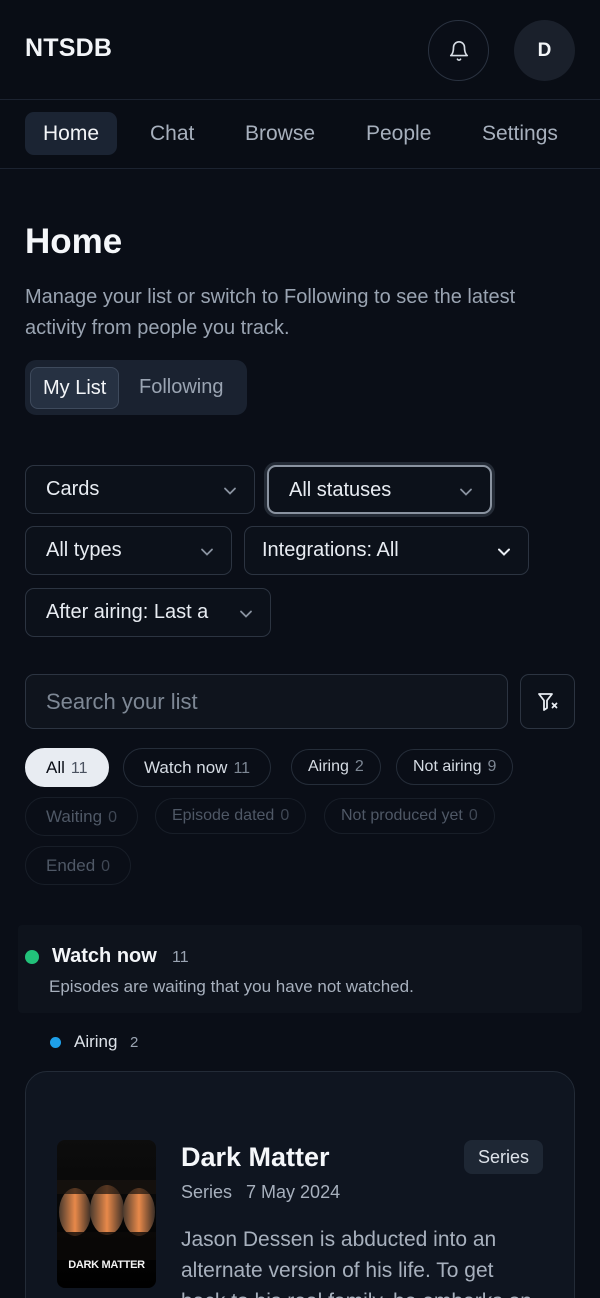  I want to click on card-date: 7 May 2024, so click(293, 1192).